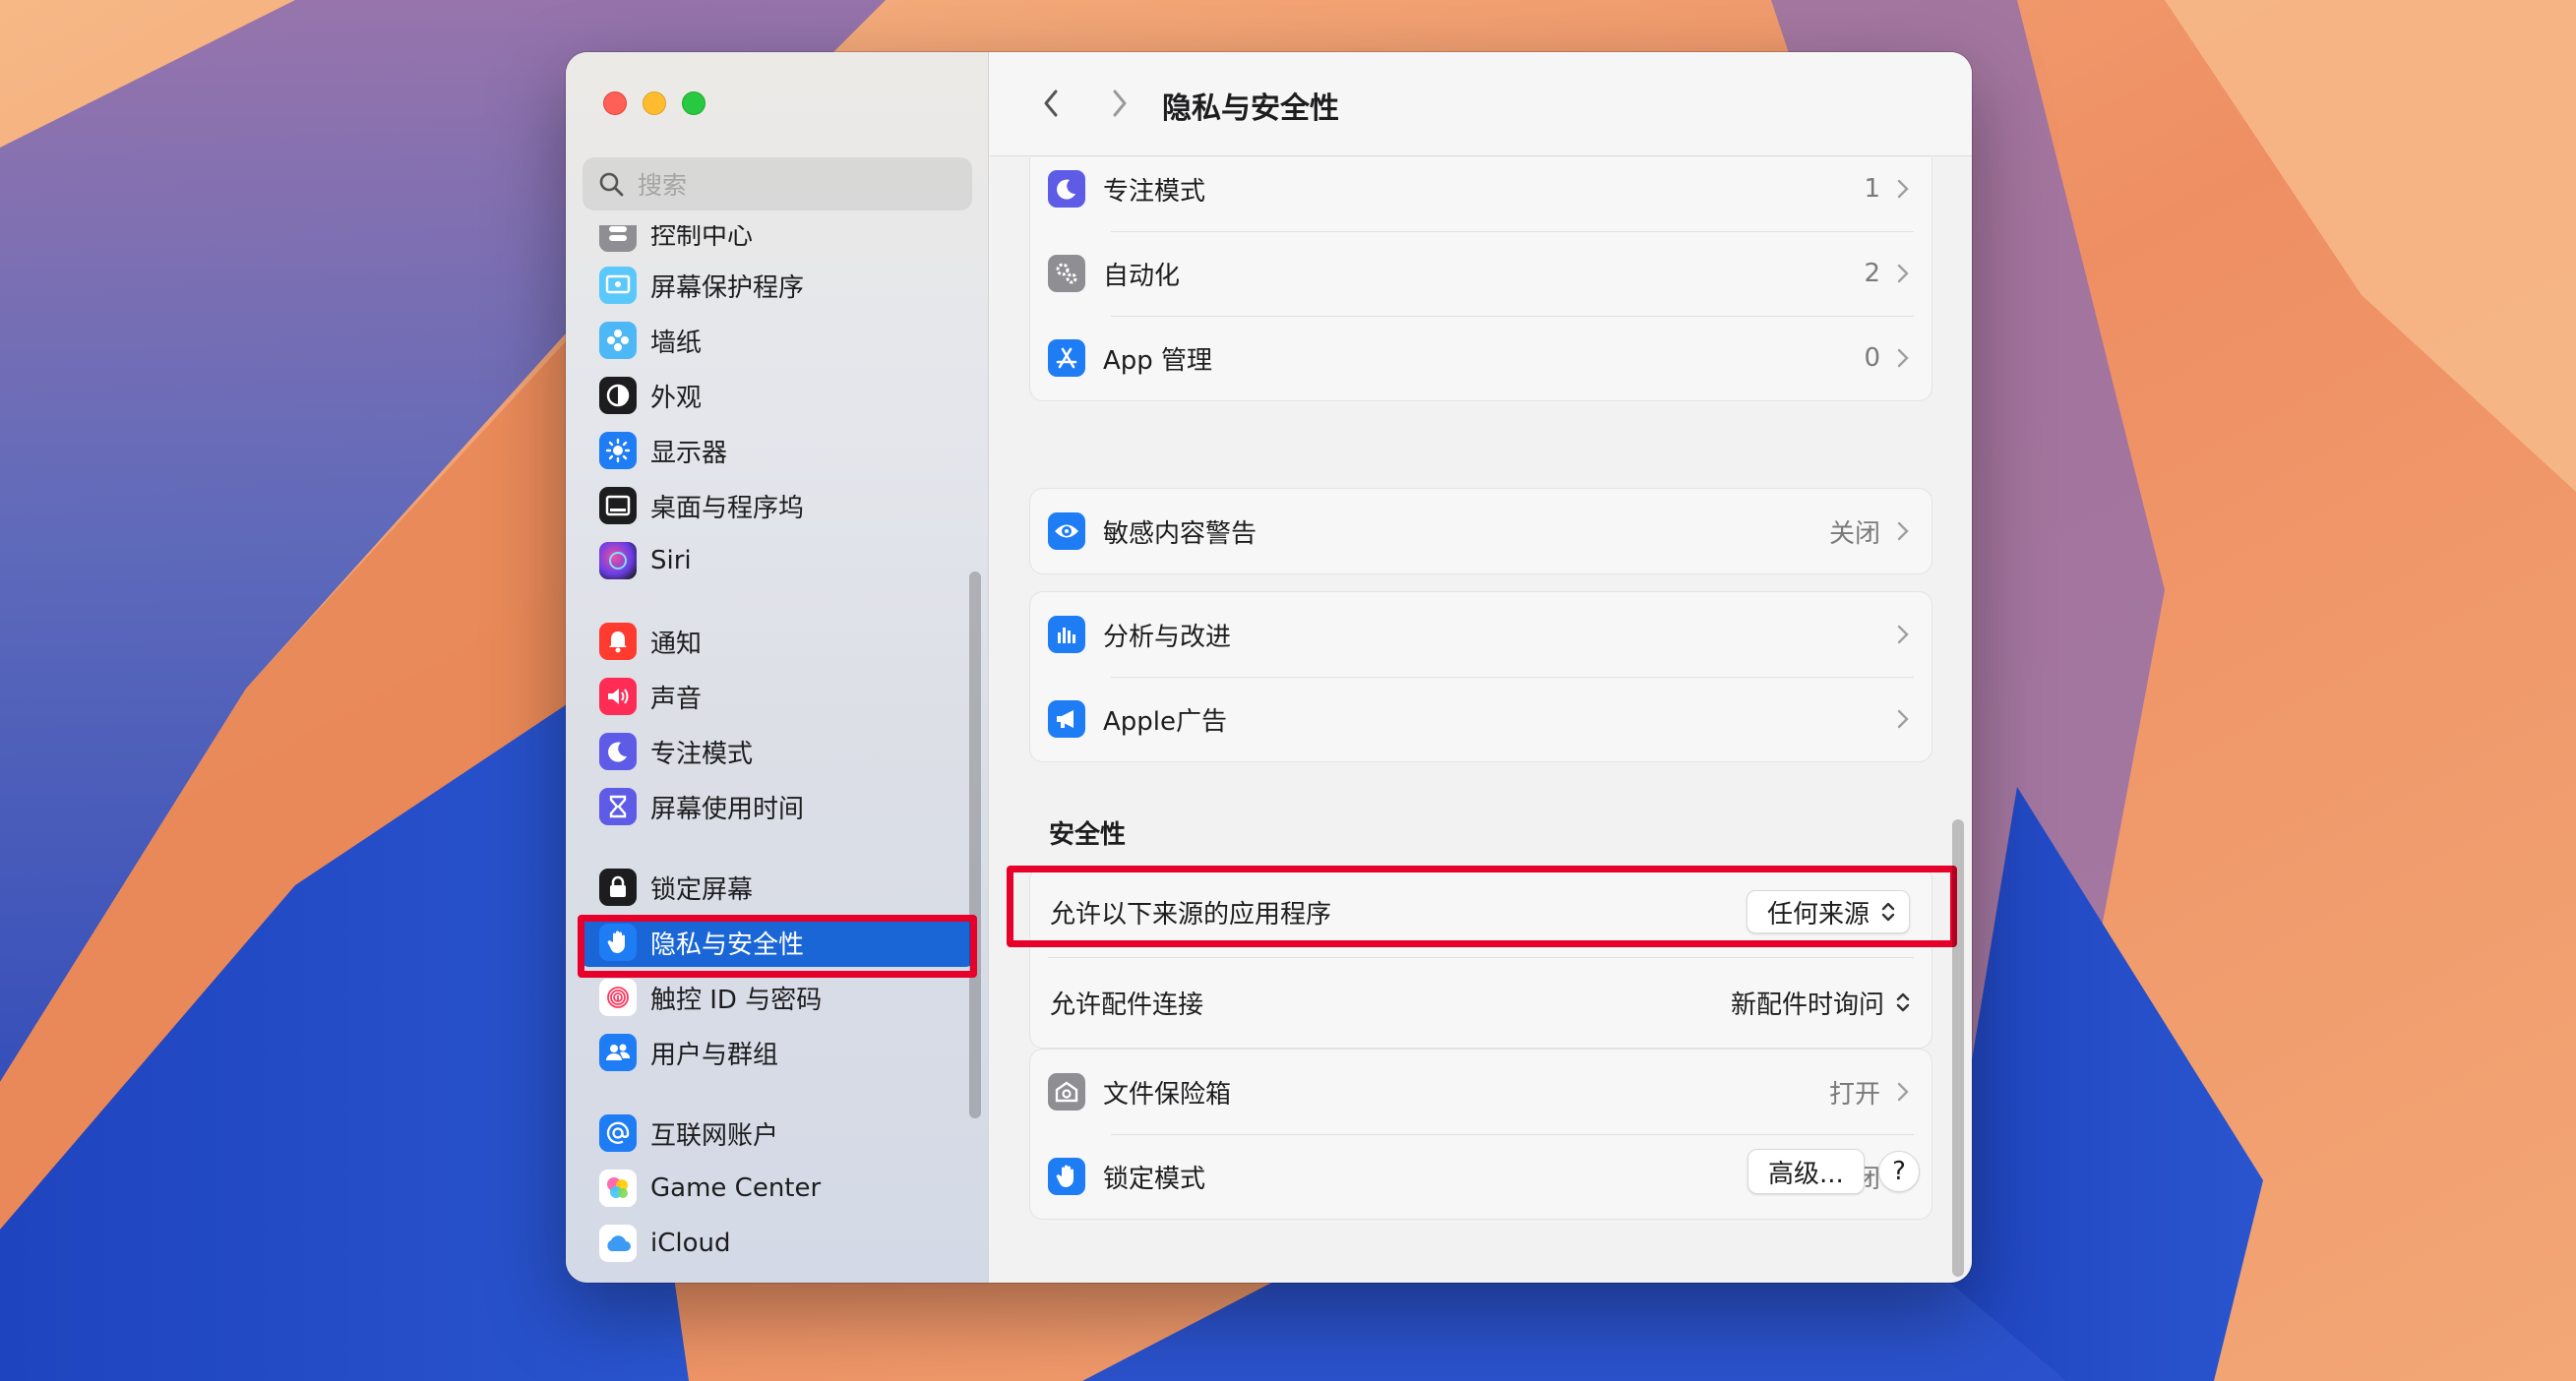 The height and width of the screenshot is (1381, 2576). I want to click on back-button, so click(1051, 103).